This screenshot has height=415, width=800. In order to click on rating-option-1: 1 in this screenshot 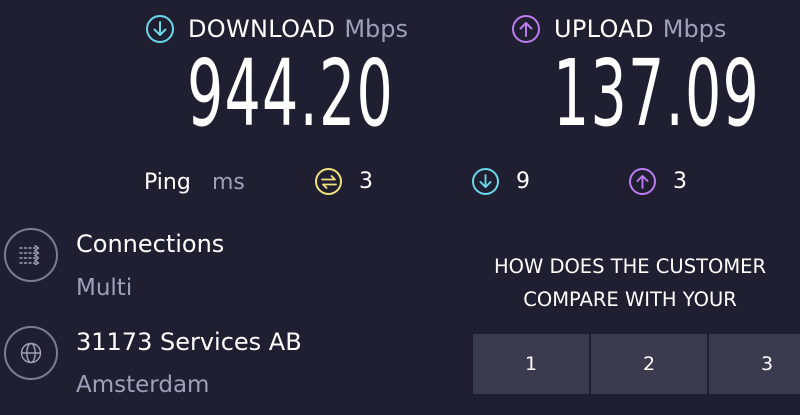, I will do `click(531, 364)`.